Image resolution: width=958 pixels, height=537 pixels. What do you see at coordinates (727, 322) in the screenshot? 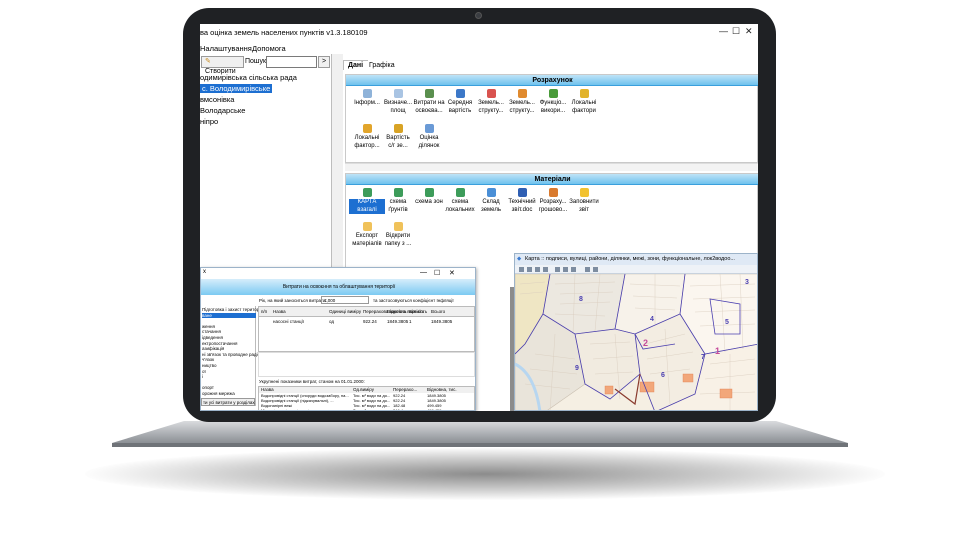
I see `zone-number-label: 5` at bounding box center [727, 322].